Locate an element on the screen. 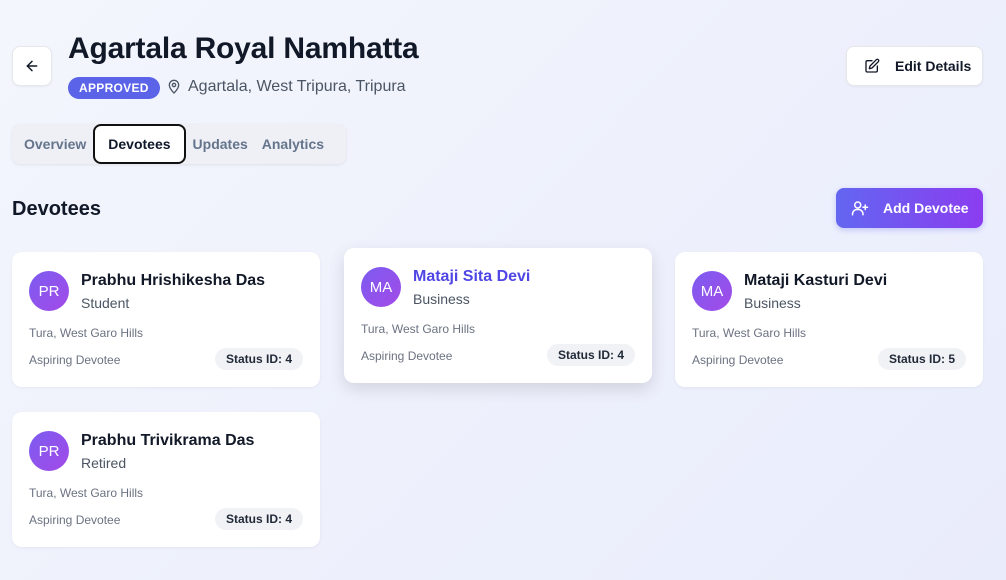 The height and width of the screenshot is (580, 1006). devotee-name: Prabhu Hrishikesha Das is located at coordinates (173, 281).